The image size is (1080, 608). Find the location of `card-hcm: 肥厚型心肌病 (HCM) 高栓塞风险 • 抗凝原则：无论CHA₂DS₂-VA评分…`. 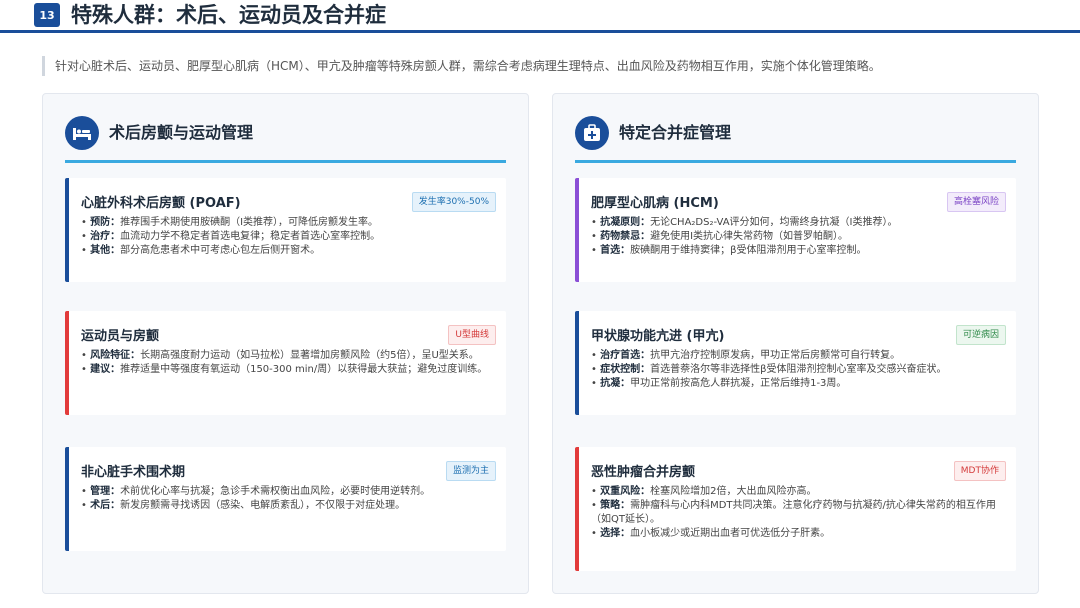

card-hcm: 肥厚型心肌病 (HCM) 高栓塞风险 • 抗凝原则：无论CHA₂DS₂-VA评分… is located at coordinates (795, 230).